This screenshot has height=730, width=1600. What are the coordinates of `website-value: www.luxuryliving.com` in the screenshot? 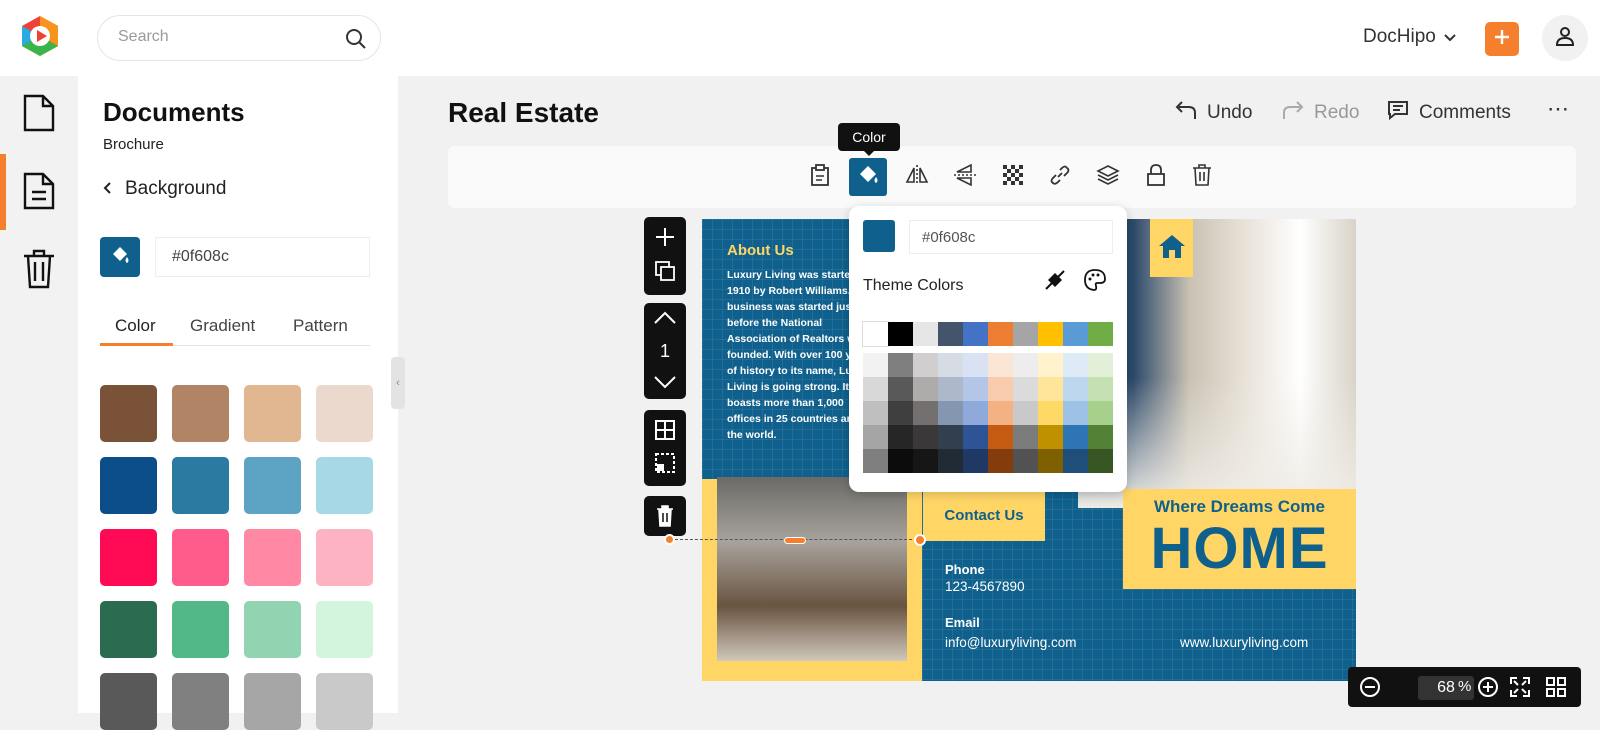 It's located at (1244, 642).